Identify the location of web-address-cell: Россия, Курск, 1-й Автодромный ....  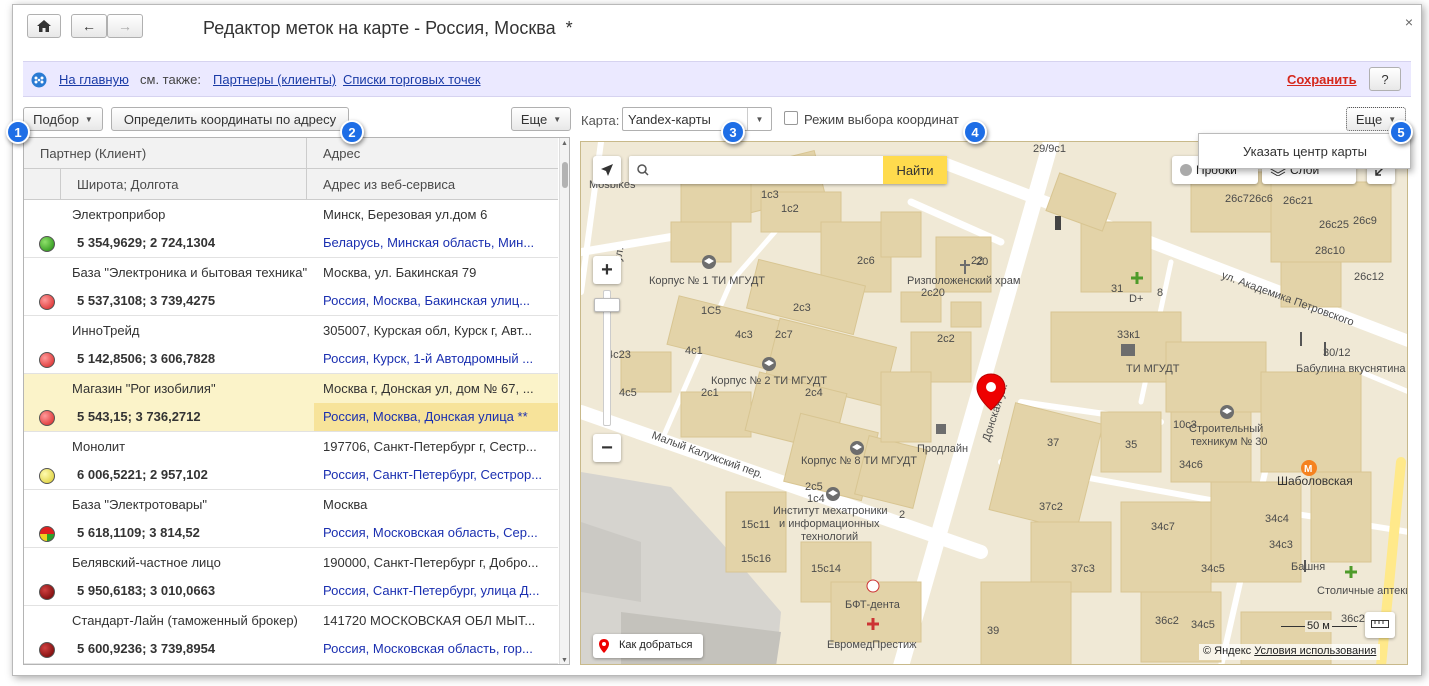
(436, 359).